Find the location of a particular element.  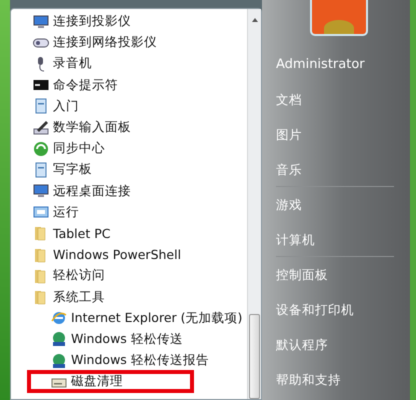

program-label: Tablet PC is located at coordinates (81, 233).